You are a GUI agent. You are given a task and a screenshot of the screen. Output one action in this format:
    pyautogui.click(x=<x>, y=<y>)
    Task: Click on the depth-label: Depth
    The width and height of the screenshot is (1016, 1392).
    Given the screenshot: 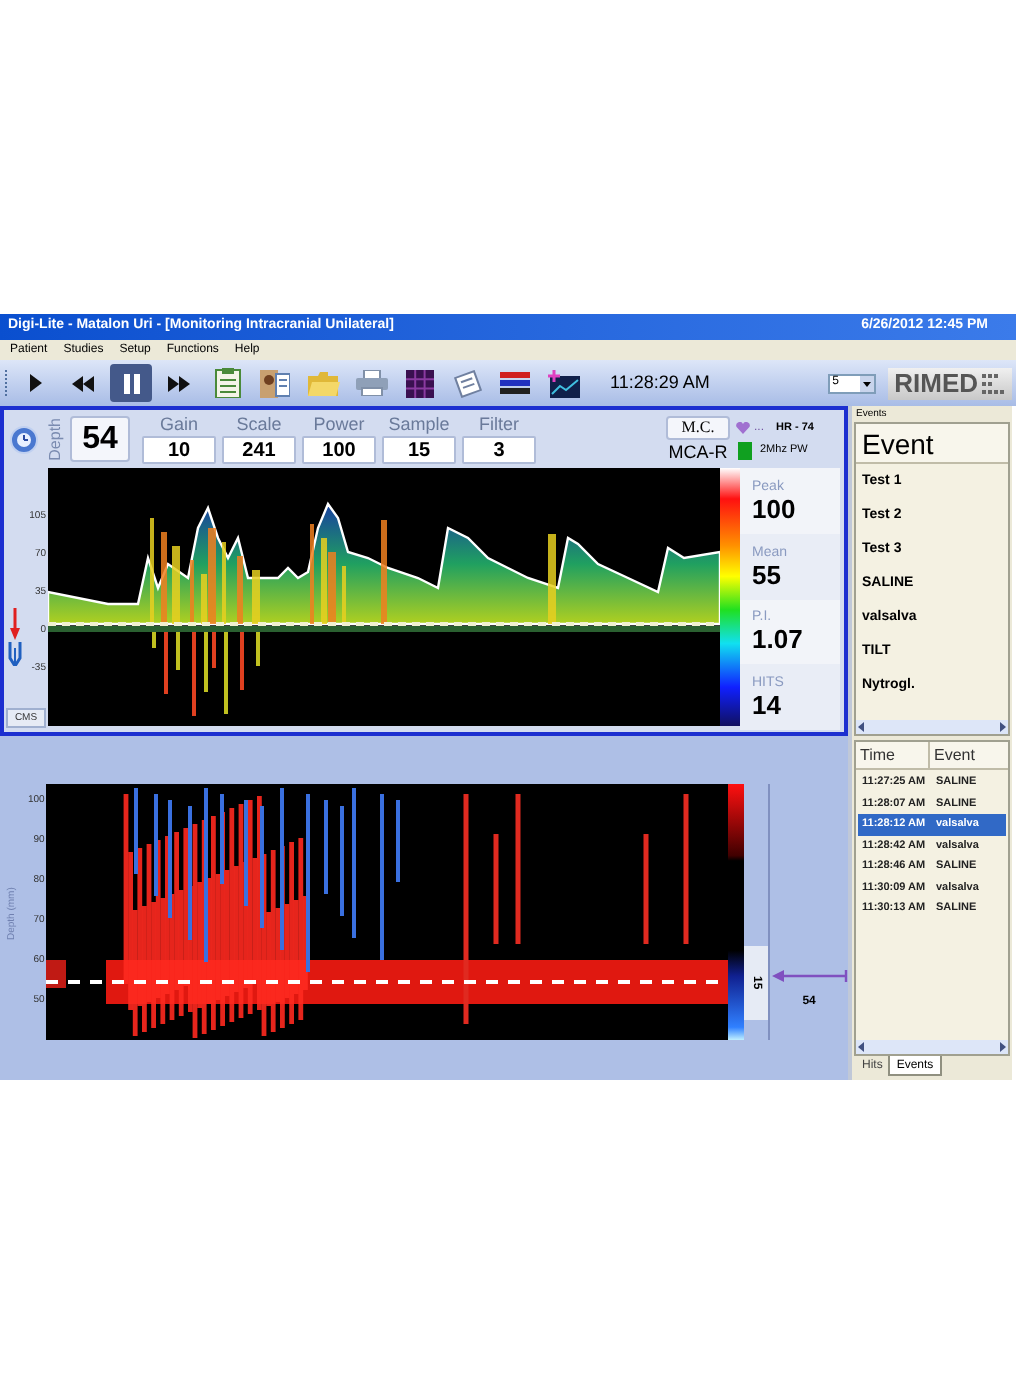 What is the action you would take?
    pyautogui.click(x=56, y=439)
    